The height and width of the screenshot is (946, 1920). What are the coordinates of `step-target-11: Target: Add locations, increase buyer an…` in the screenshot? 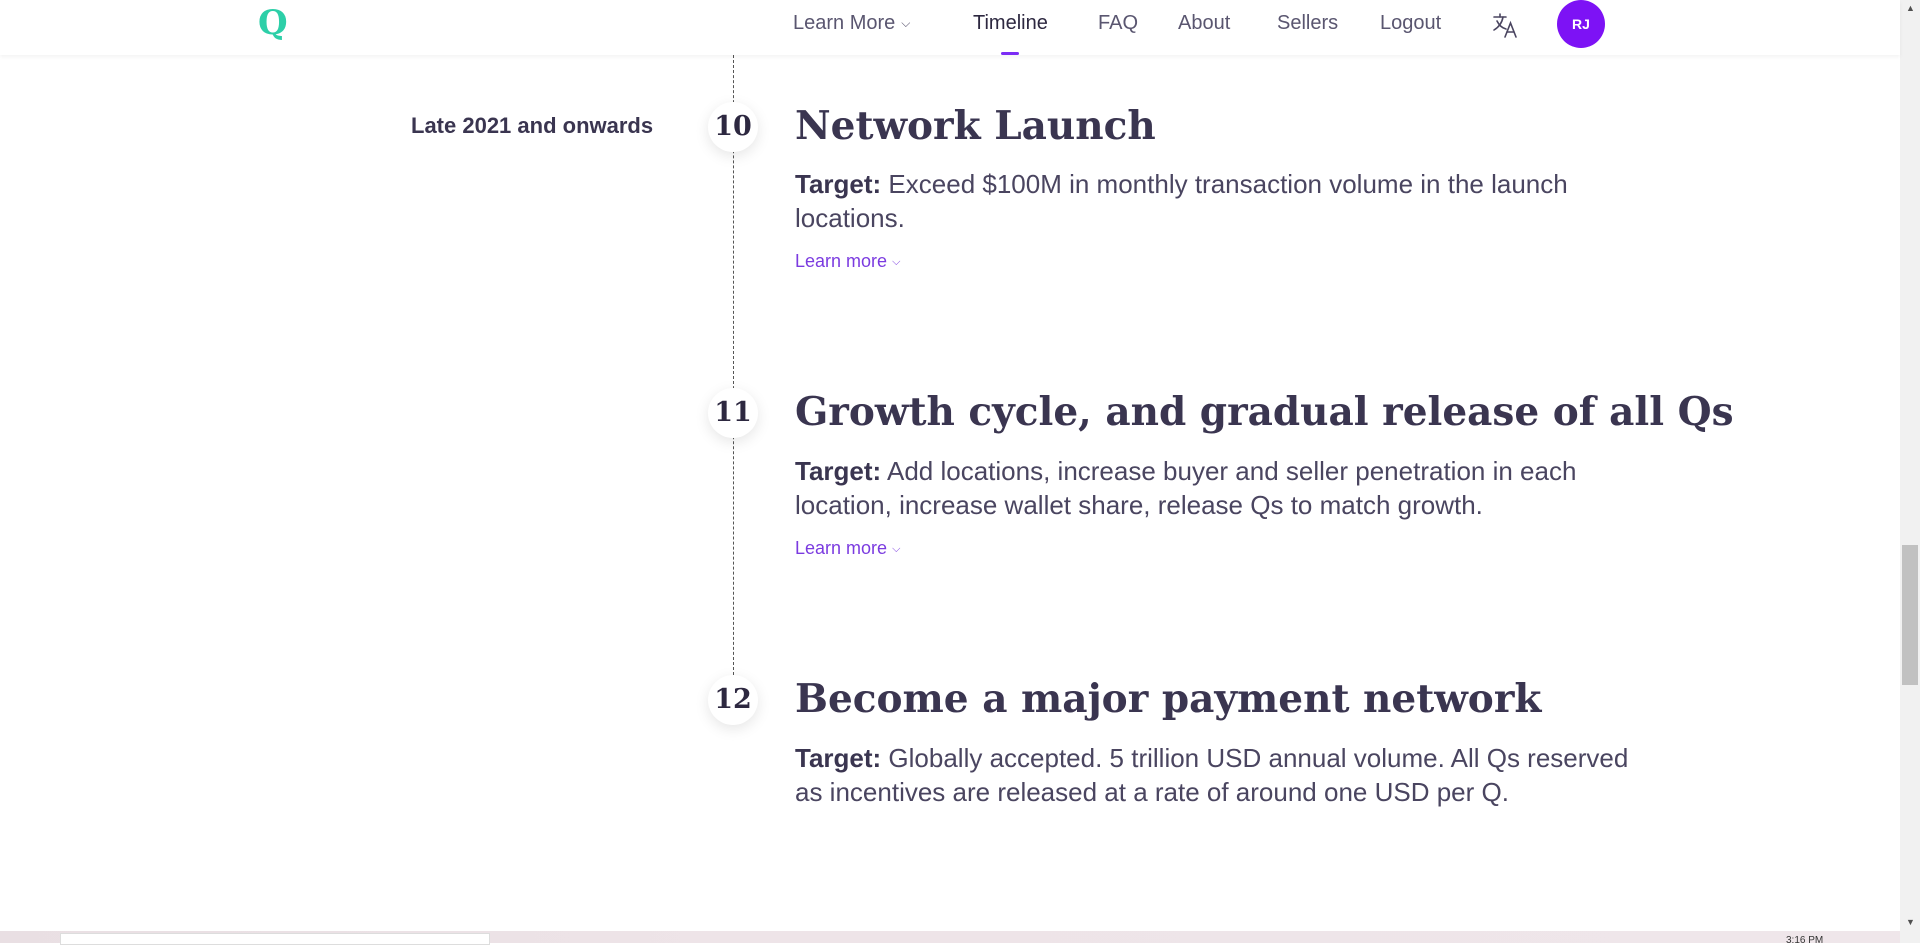 It's located at (1225, 488).